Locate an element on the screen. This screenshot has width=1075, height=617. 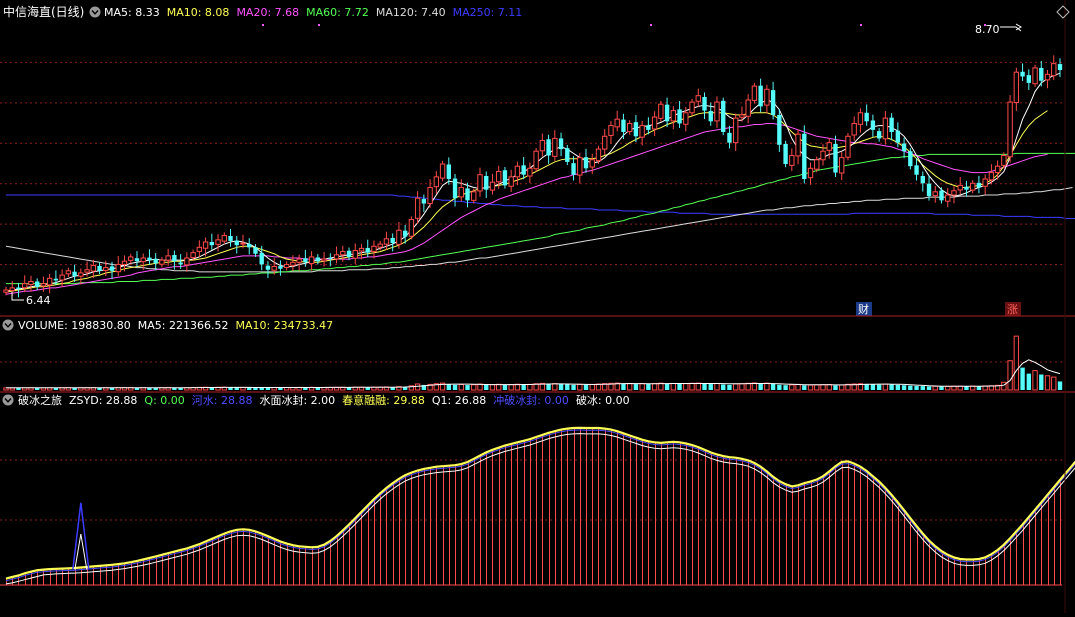
indicator-label: 冲破冰封: 0.00 is located at coordinates (531, 400).